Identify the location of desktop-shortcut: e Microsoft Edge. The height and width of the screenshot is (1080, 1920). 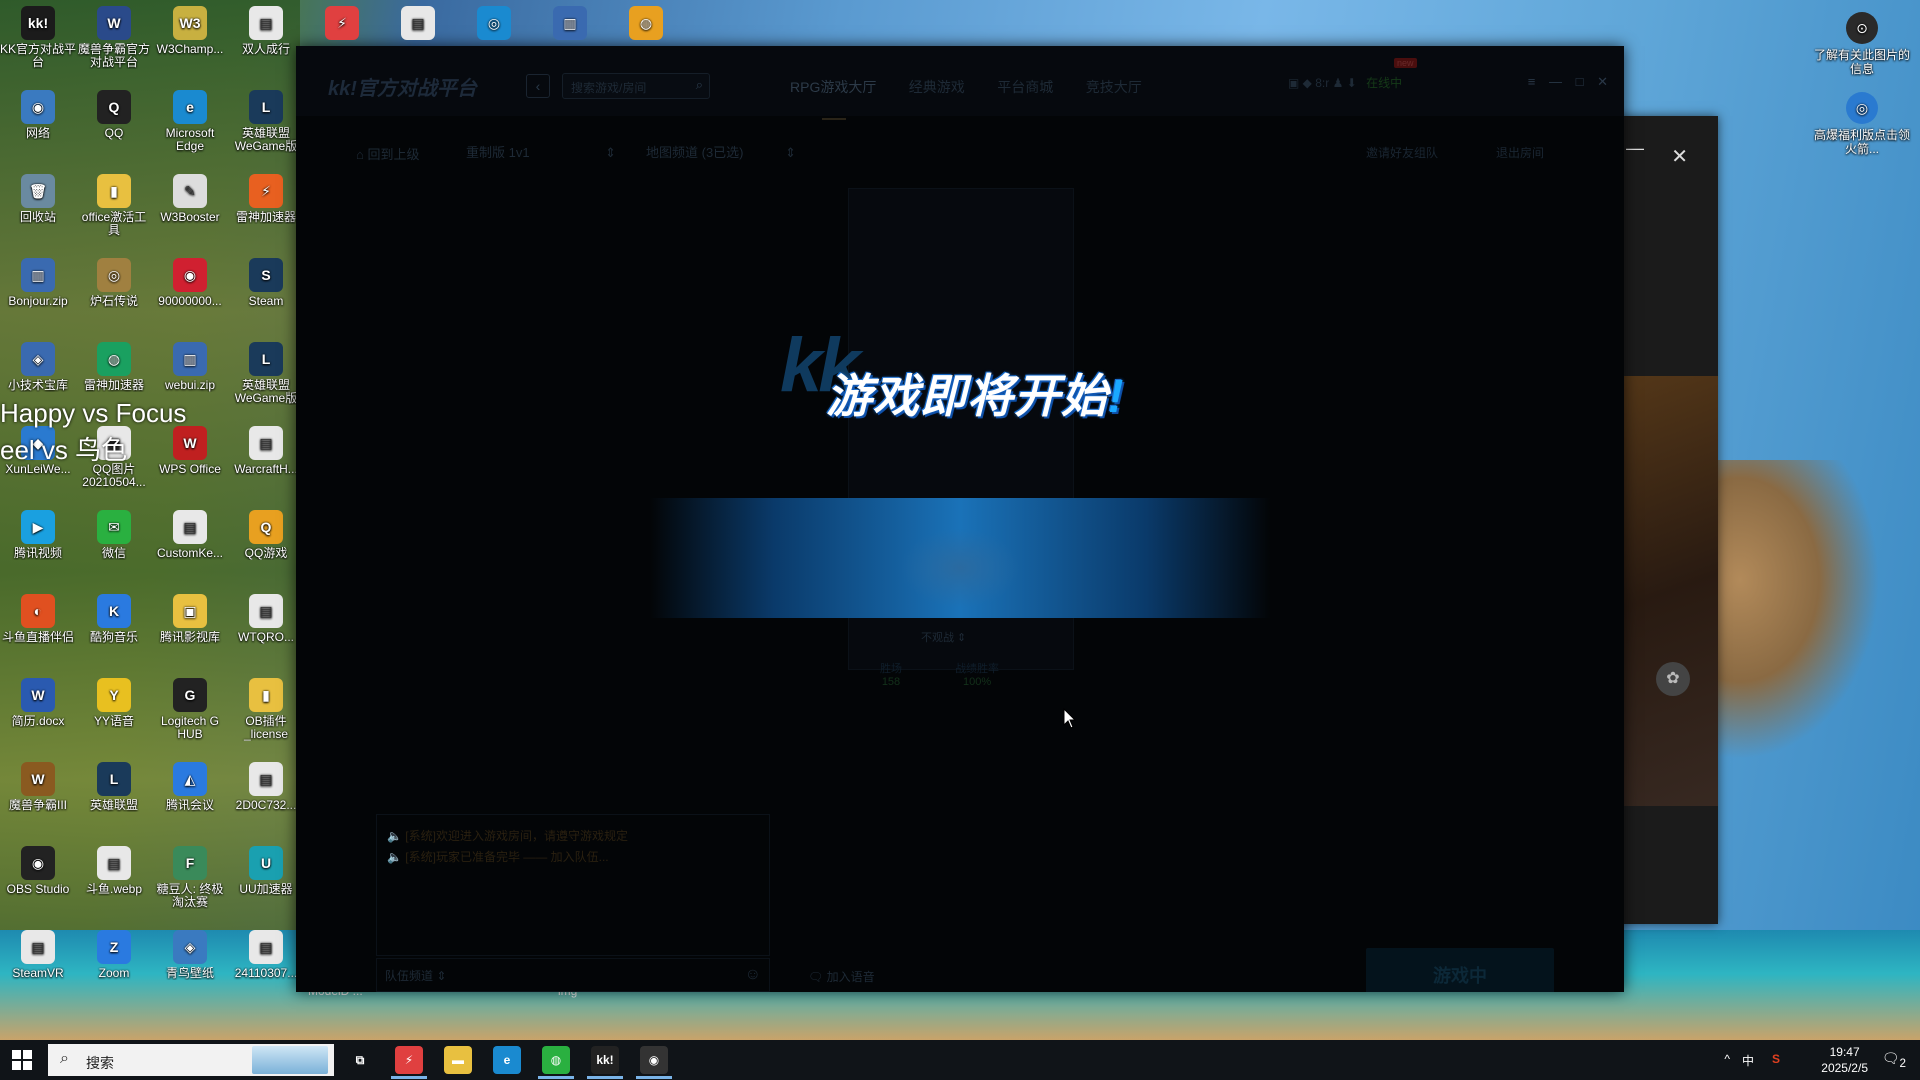
(190, 124).